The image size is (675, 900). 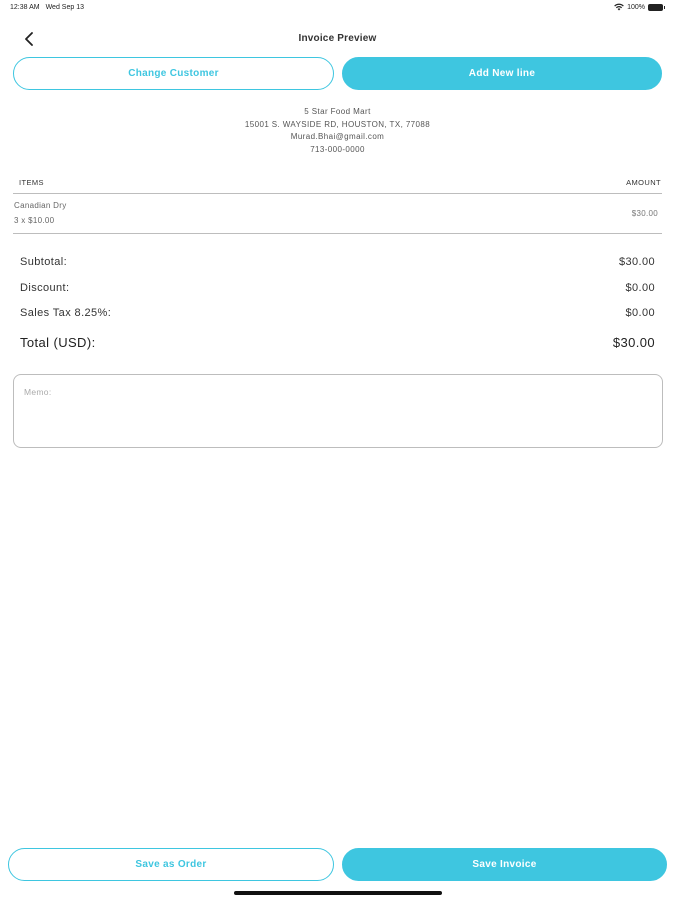 What do you see at coordinates (25, 7) in the screenshot?
I see `status-time: 12:38 AM` at bounding box center [25, 7].